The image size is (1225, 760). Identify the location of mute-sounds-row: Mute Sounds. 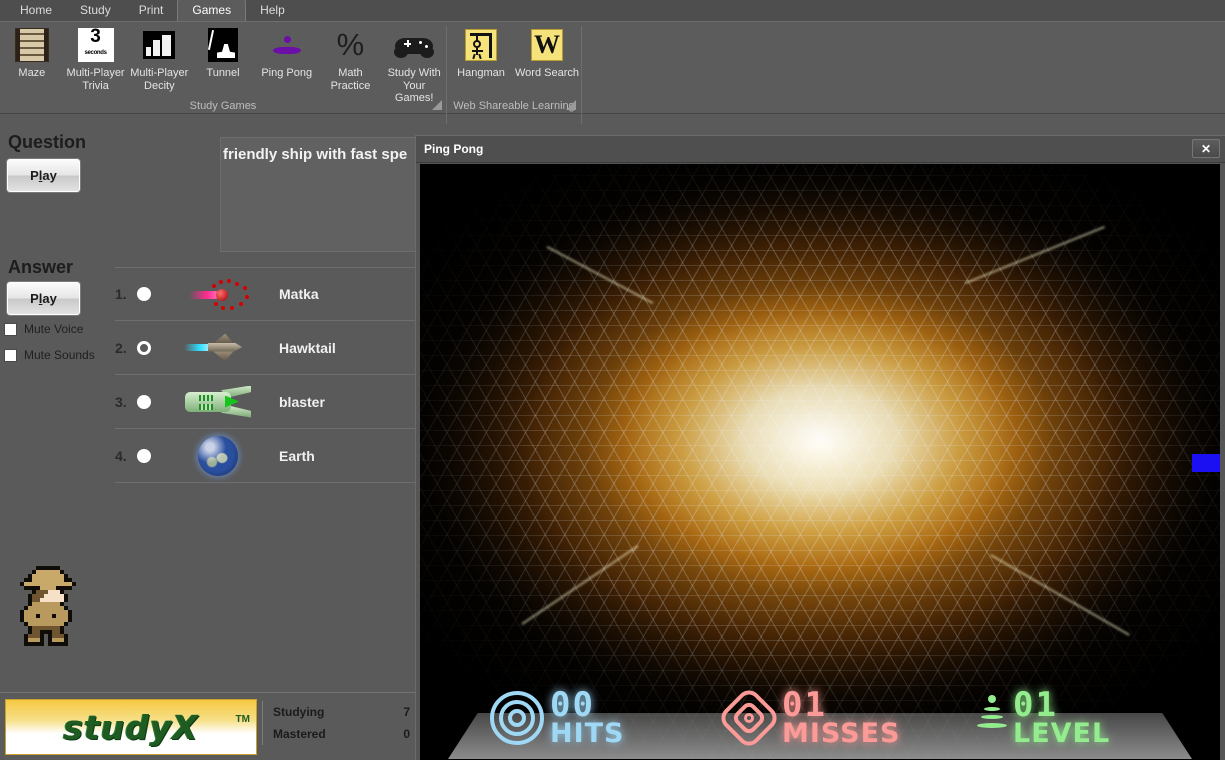
(49, 355).